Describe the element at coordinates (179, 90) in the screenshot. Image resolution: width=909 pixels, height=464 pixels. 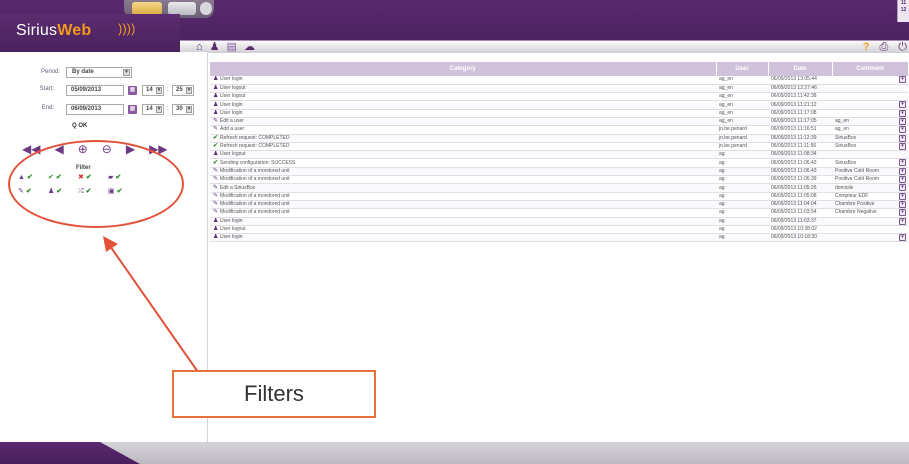
I see `start-minute-value: 25` at that location.